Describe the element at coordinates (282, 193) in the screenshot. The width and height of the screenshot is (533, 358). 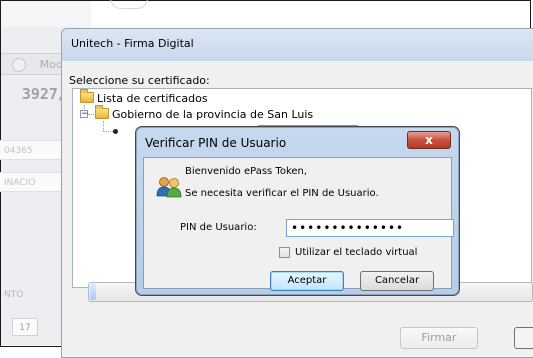
I see `verify-message: Se necesita verificar el PIN de Usuario.` at that location.